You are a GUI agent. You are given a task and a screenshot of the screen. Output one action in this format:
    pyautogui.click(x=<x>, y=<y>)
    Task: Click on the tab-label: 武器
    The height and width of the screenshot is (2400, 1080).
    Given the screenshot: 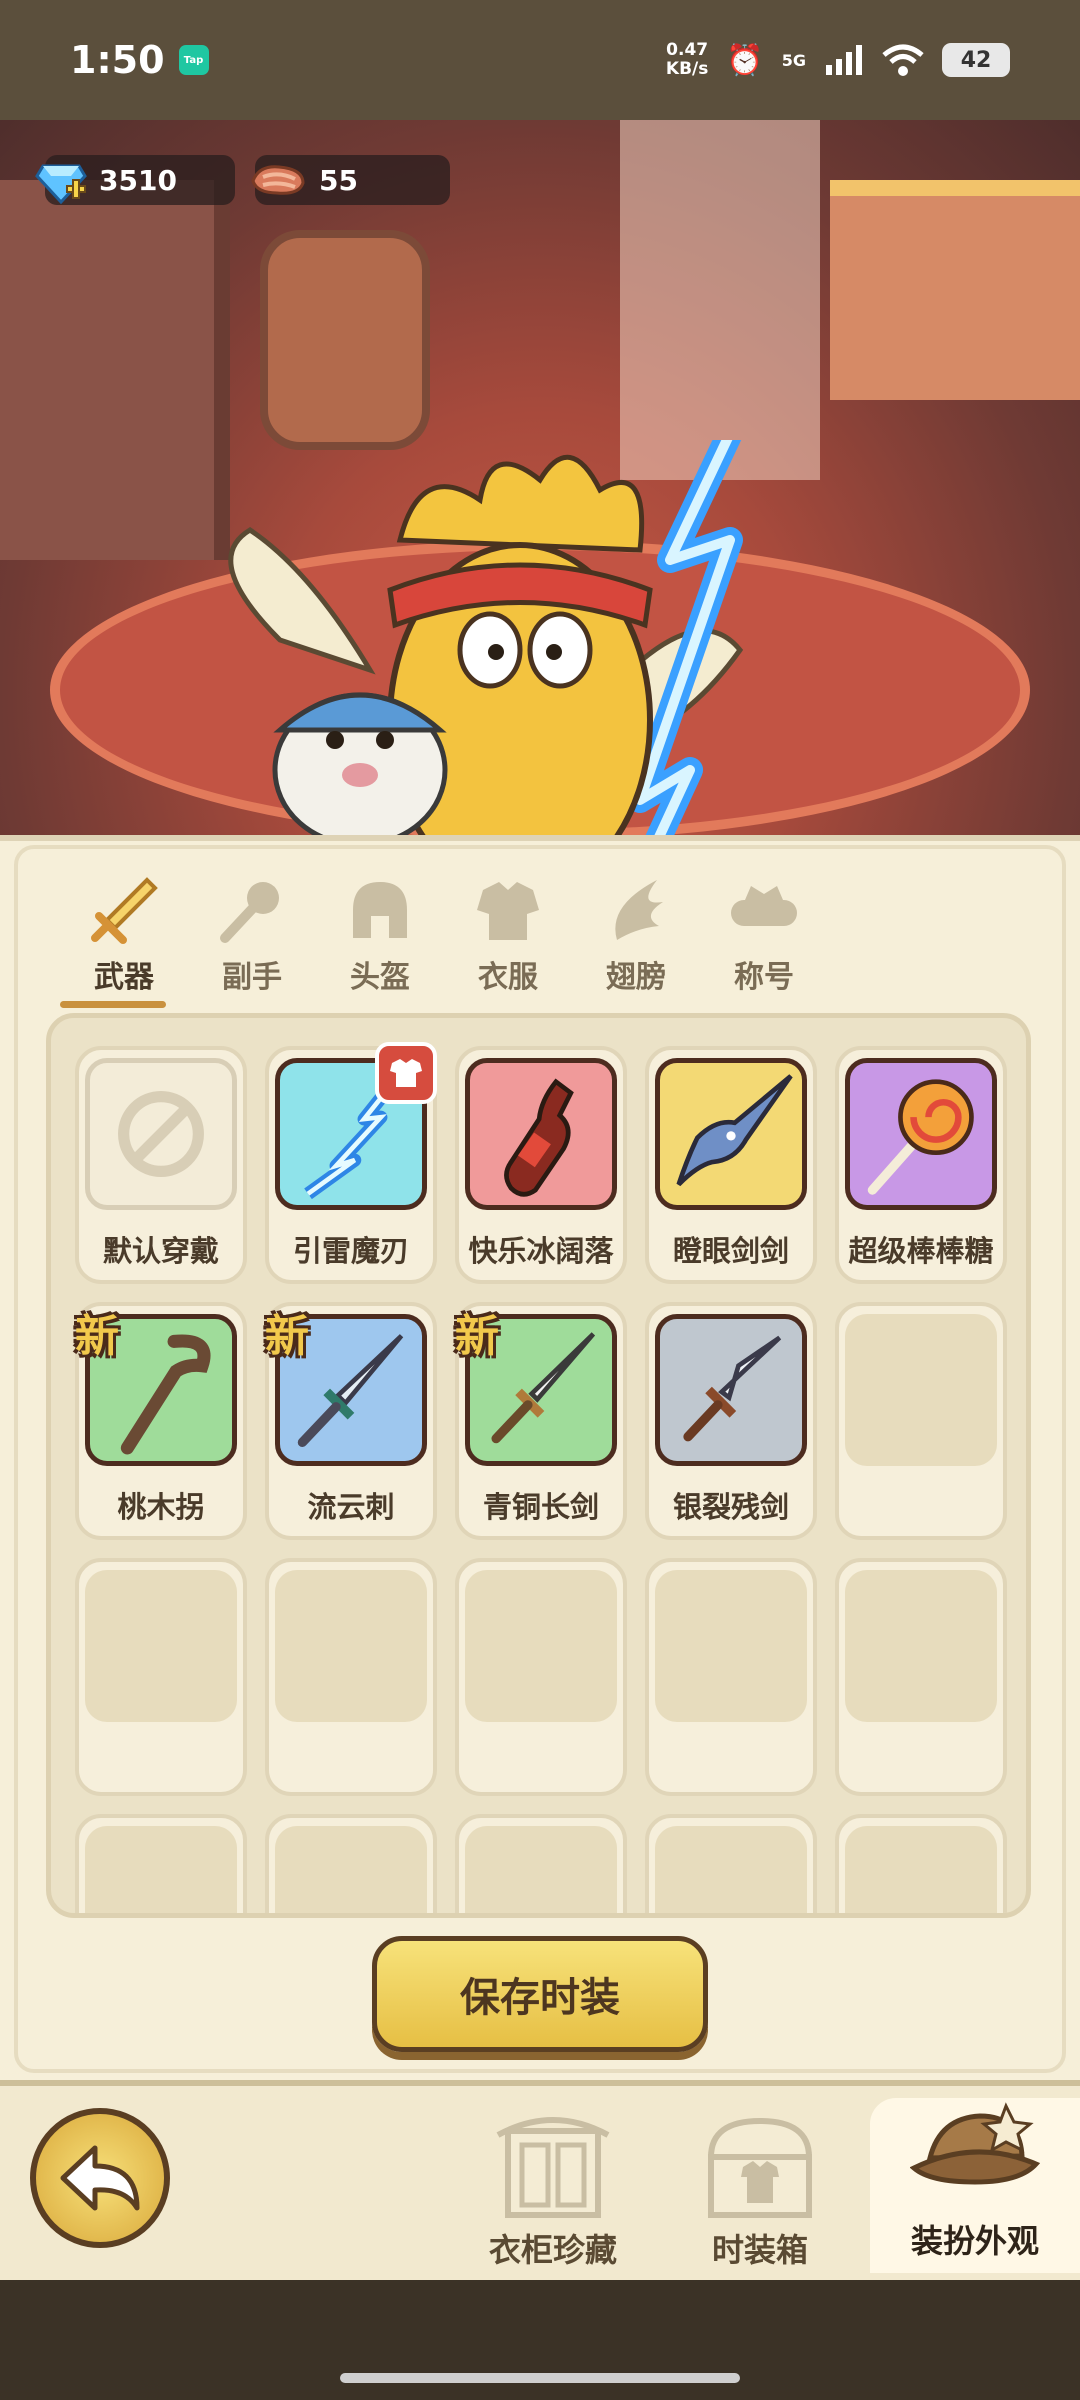 What is the action you would take?
    pyautogui.click(x=124, y=977)
    